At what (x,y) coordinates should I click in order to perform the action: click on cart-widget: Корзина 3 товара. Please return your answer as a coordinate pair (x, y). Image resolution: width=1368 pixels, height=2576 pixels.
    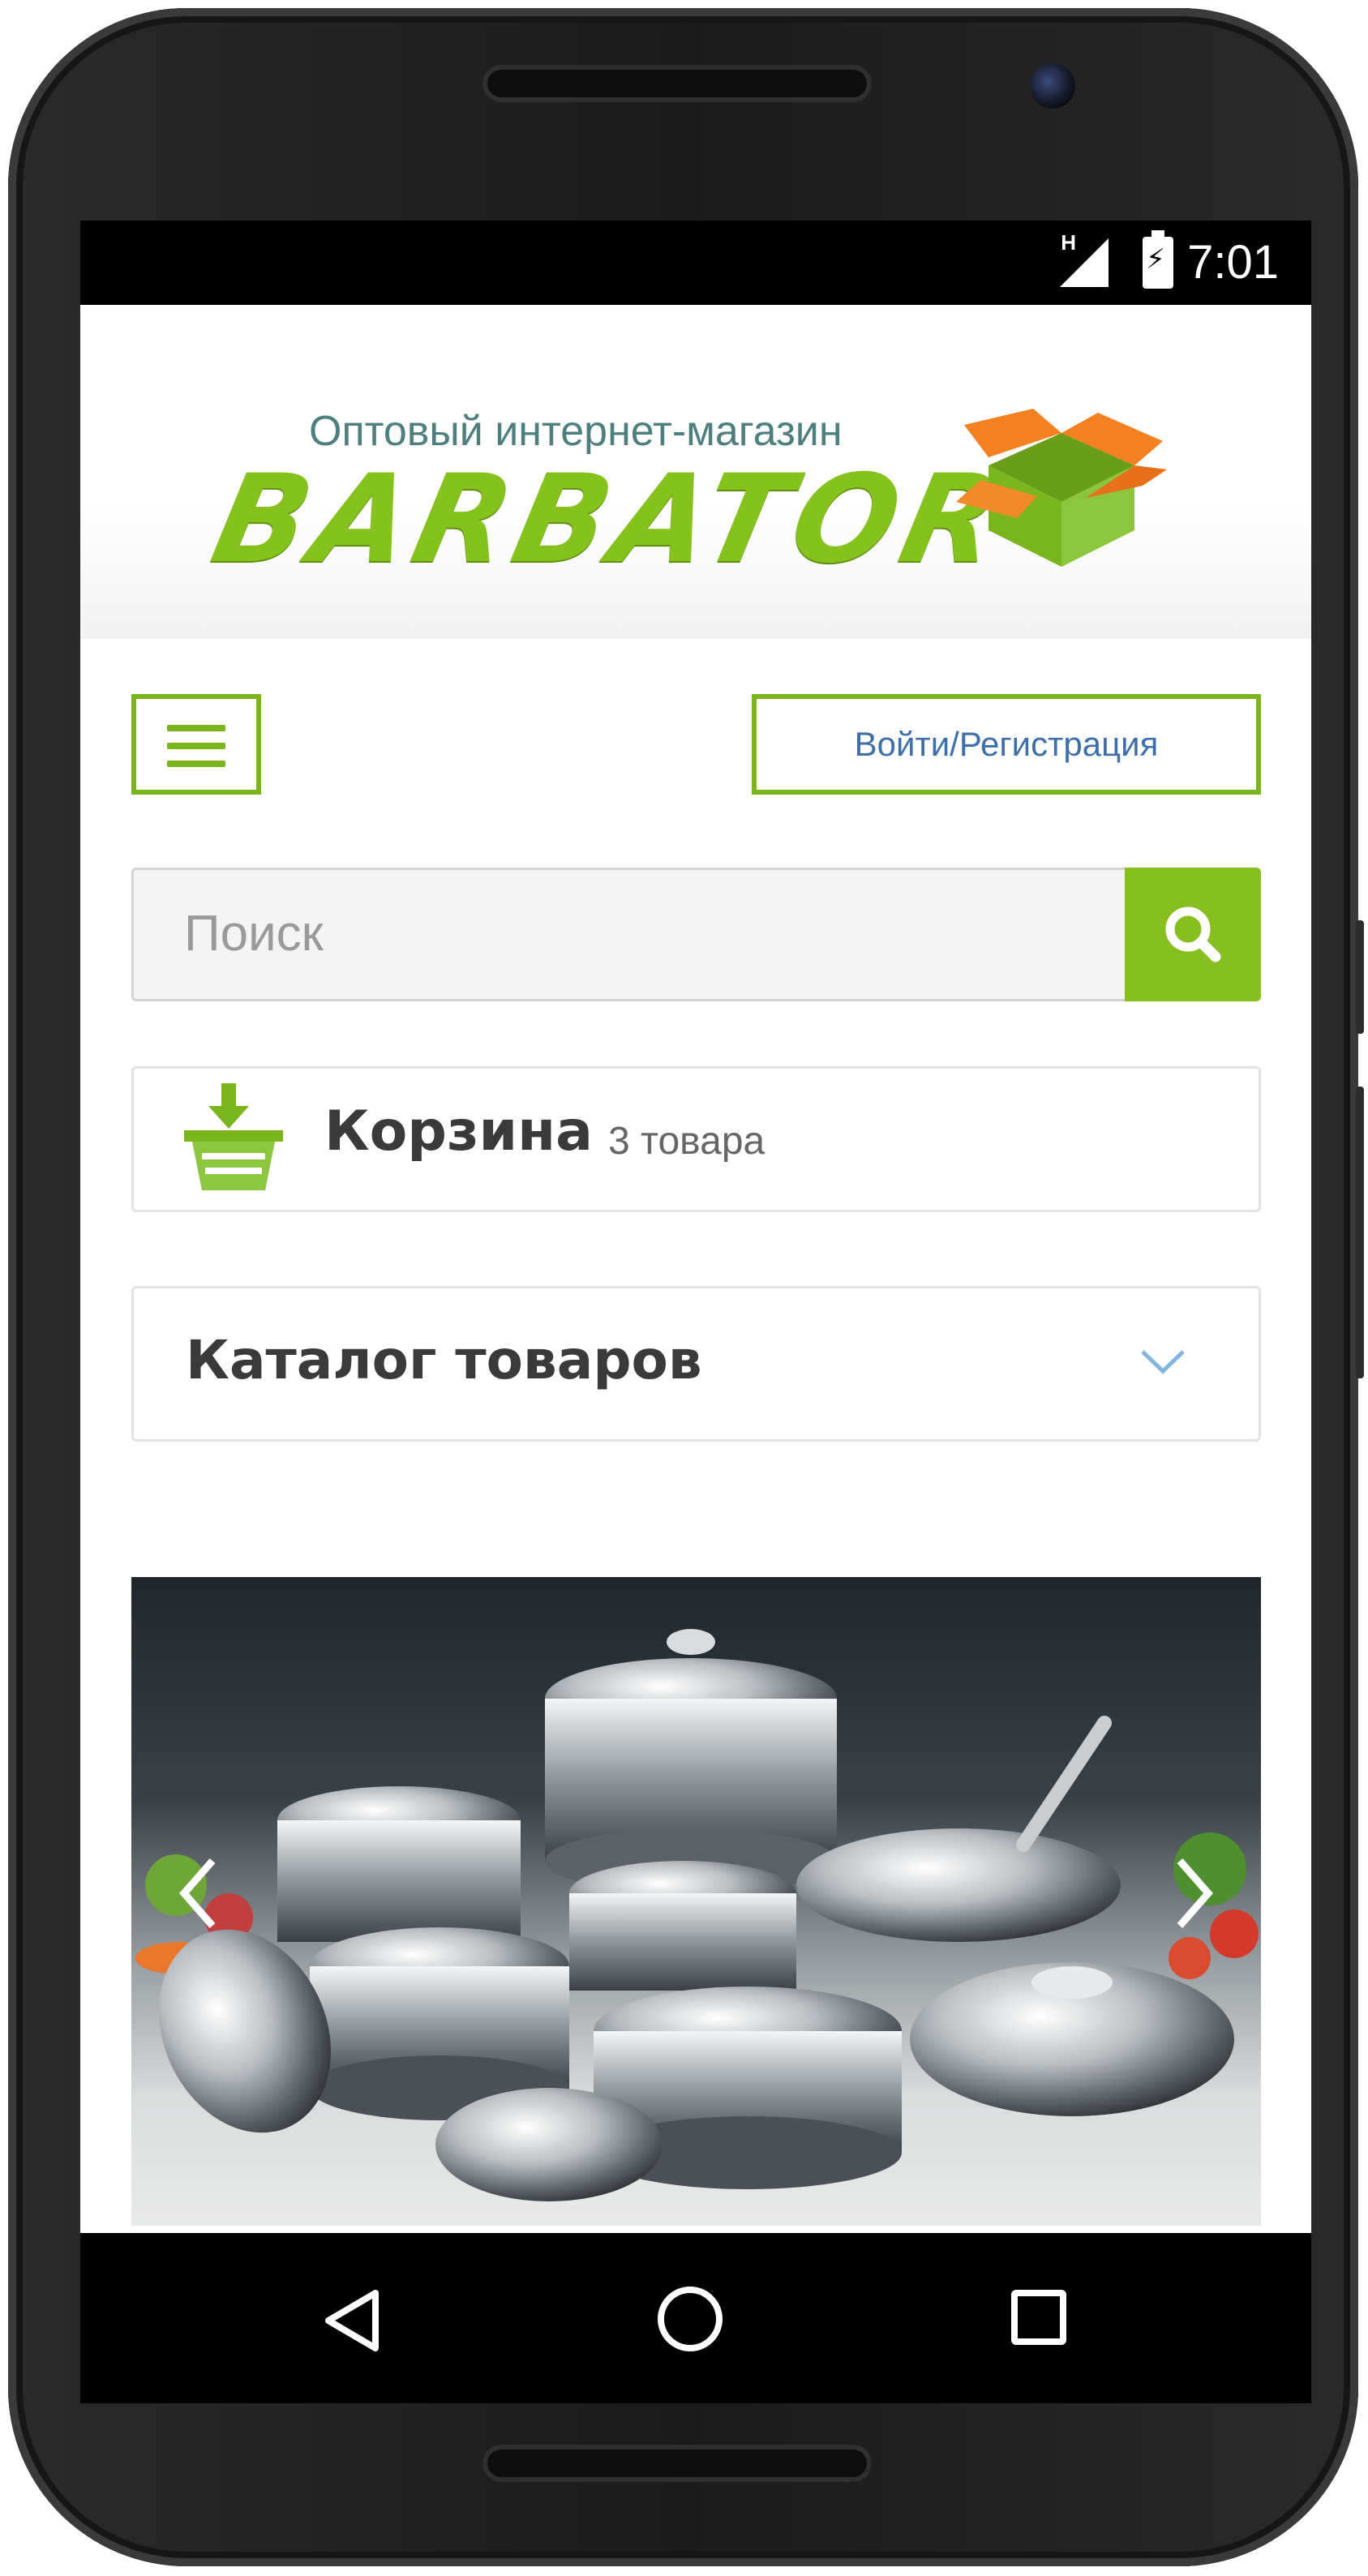
    Looking at the image, I should click on (696, 1139).